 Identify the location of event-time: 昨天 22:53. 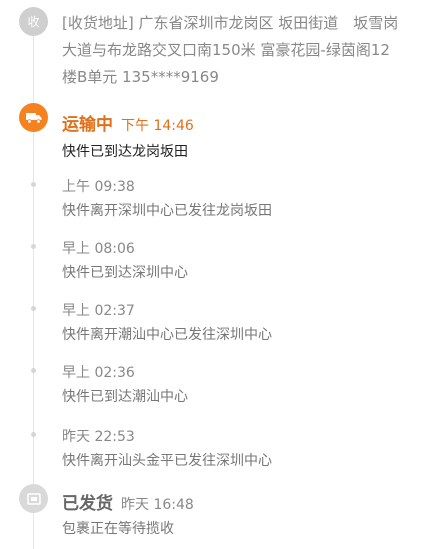
(98, 437).